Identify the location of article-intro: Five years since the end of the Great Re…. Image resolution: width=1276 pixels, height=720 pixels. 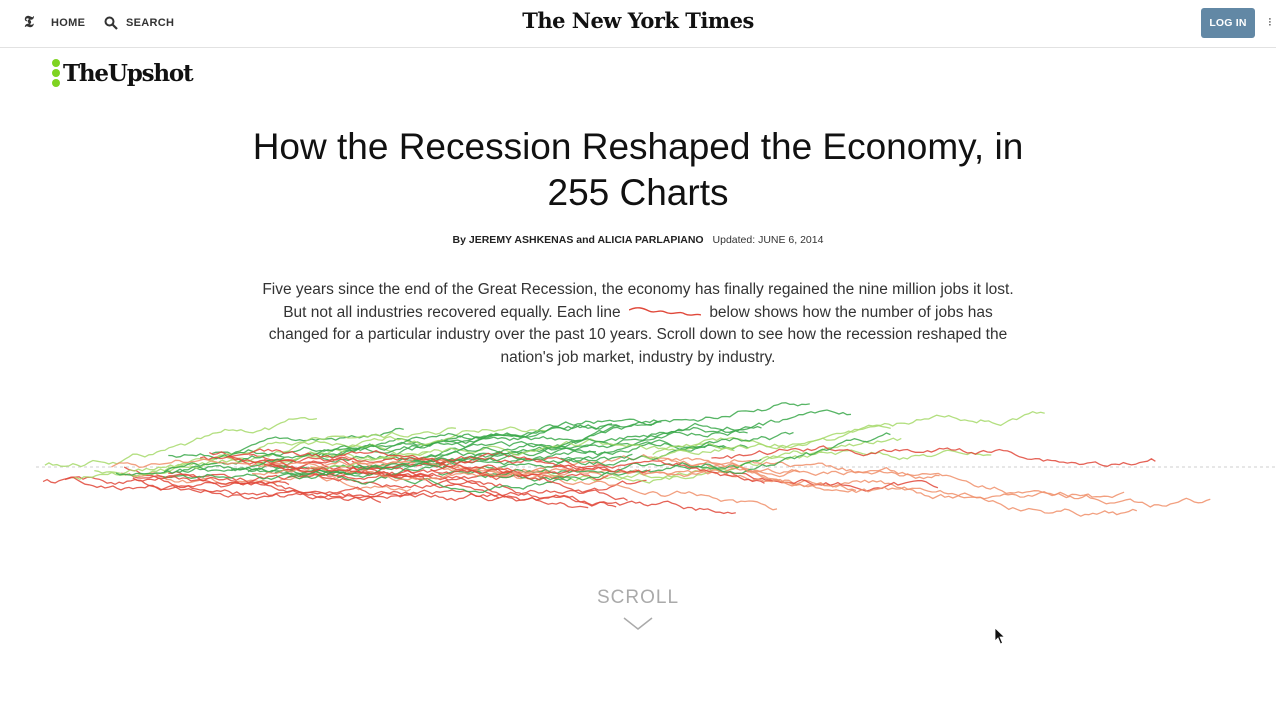
(638, 324).